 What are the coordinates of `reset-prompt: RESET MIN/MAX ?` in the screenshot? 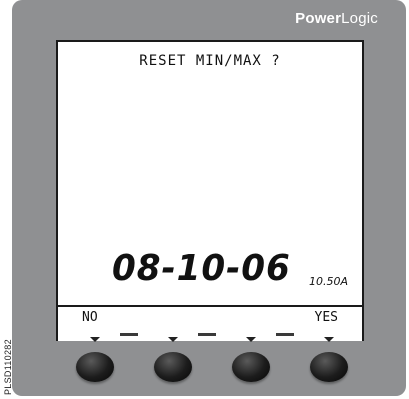 It's located at (210, 61).